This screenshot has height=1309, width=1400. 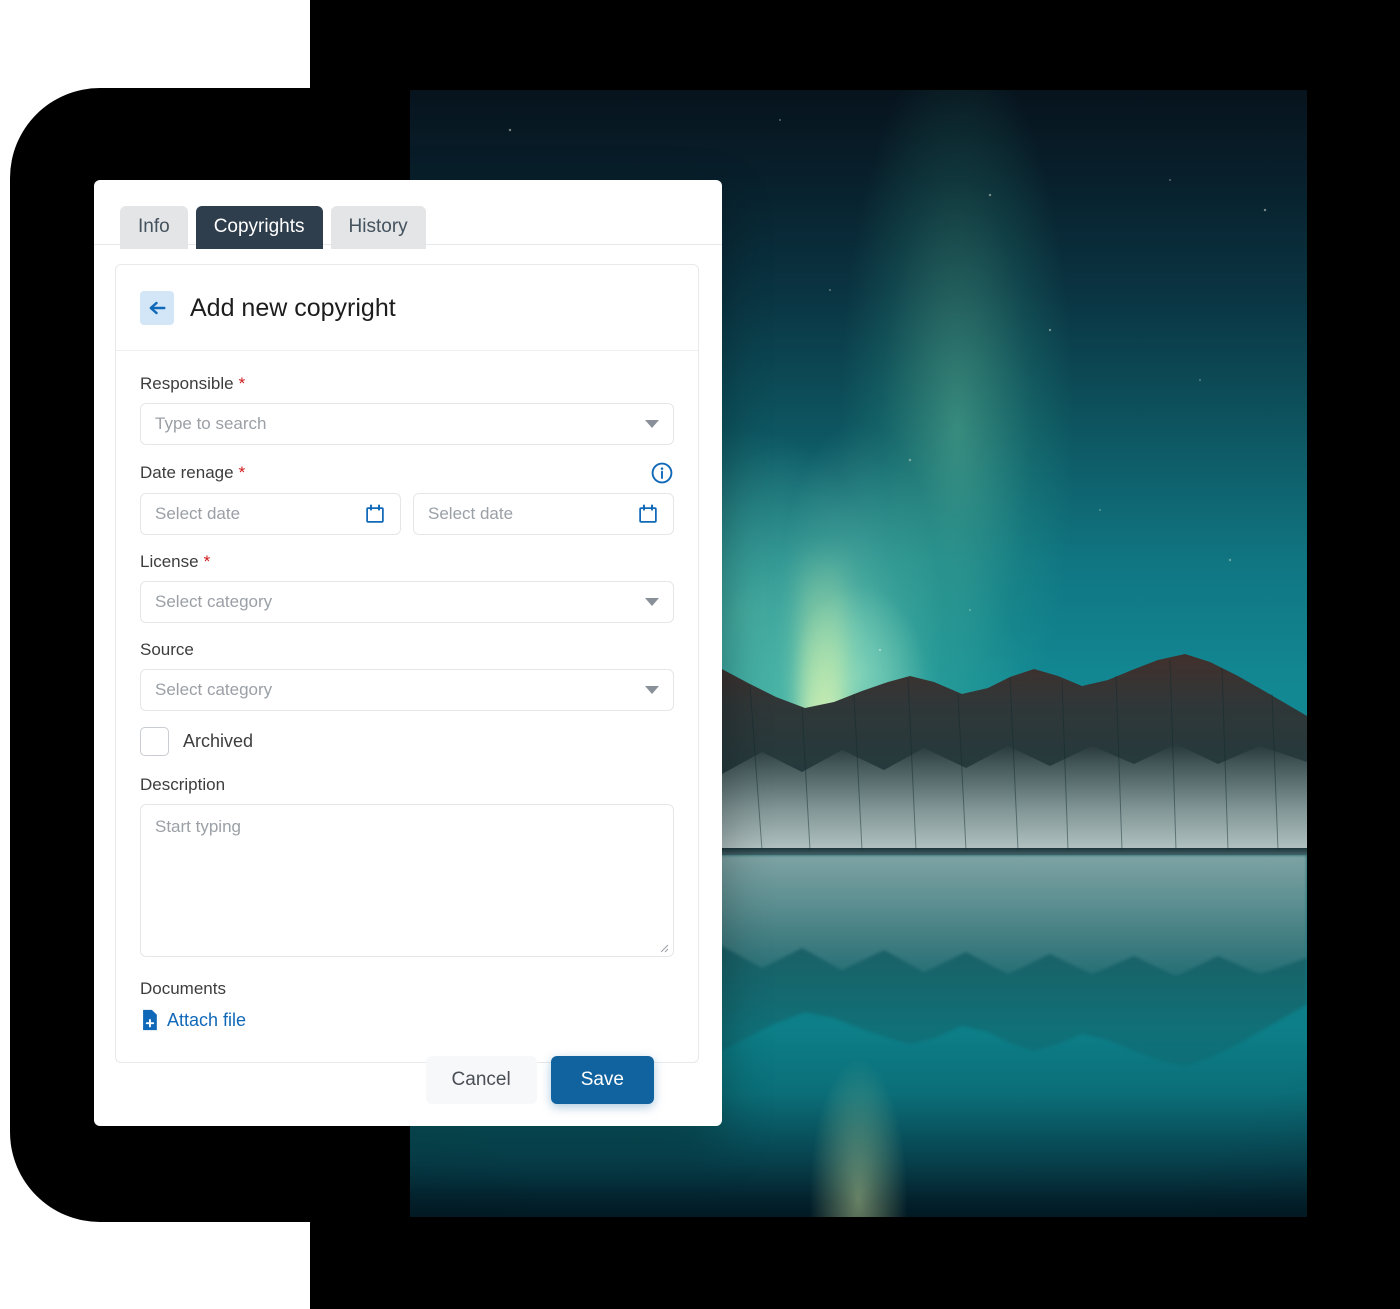 I want to click on archived-checkbox, so click(x=154, y=741).